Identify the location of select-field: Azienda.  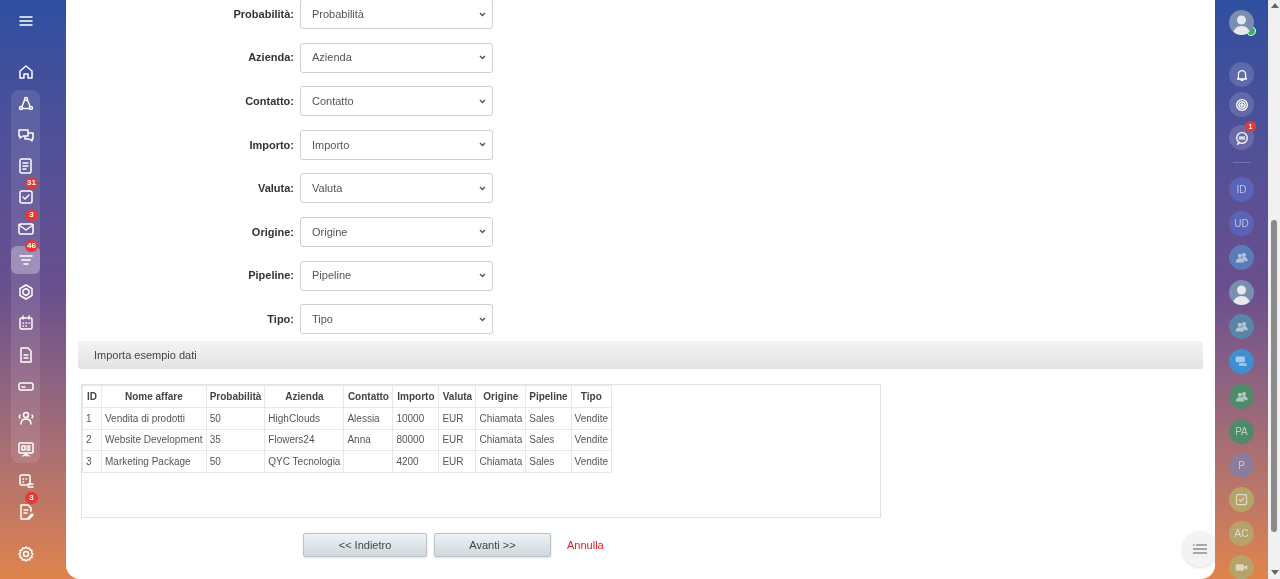
(396, 57).